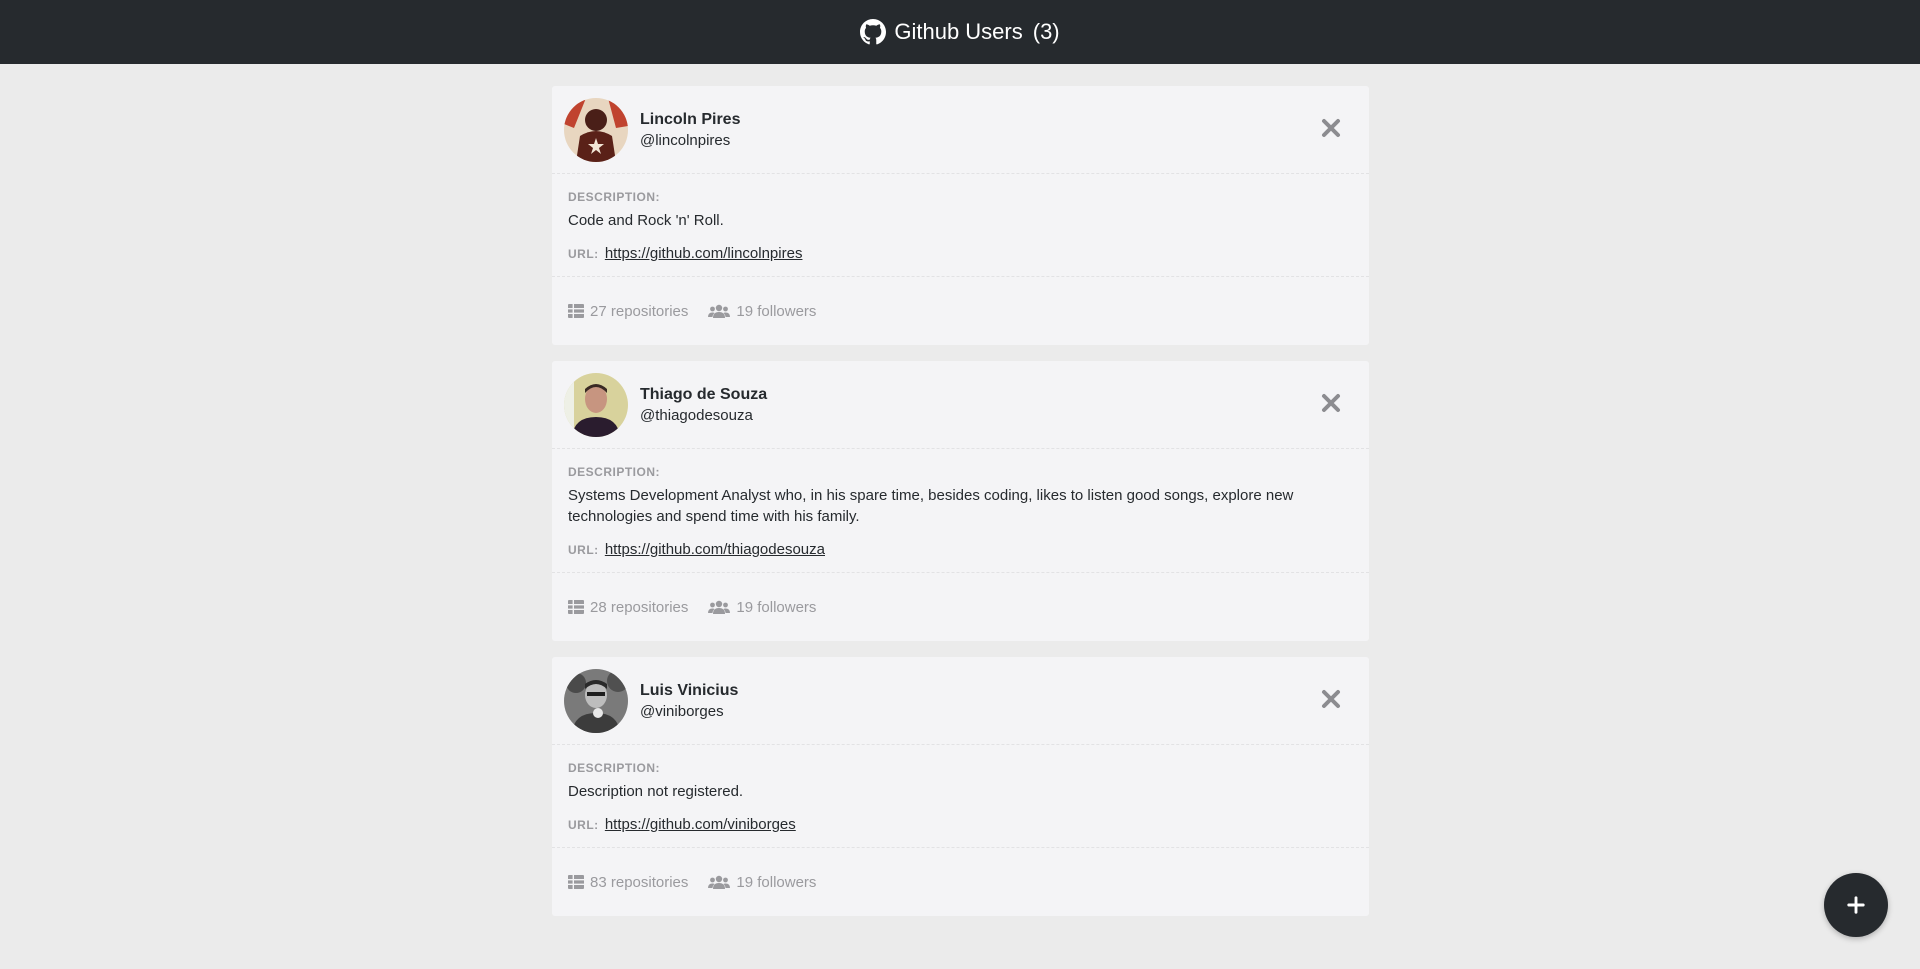  I want to click on user-name: Lincoln Pires, so click(690, 119).